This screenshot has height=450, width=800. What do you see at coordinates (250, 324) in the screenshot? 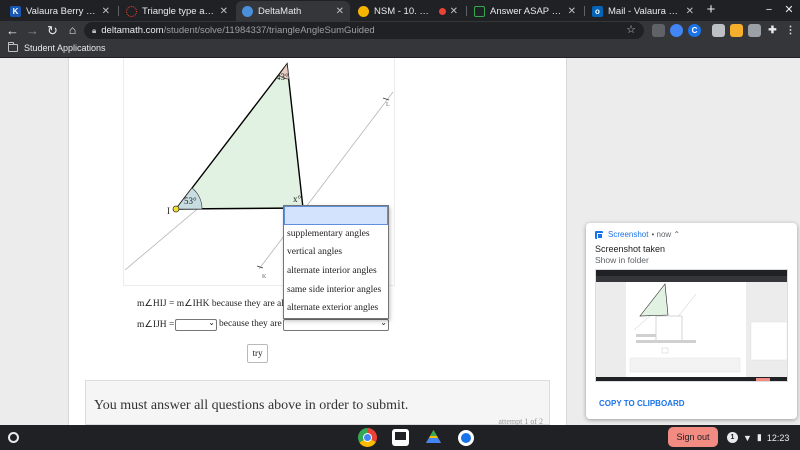
I see `because-label: because they are` at bounding box center [250, 324].